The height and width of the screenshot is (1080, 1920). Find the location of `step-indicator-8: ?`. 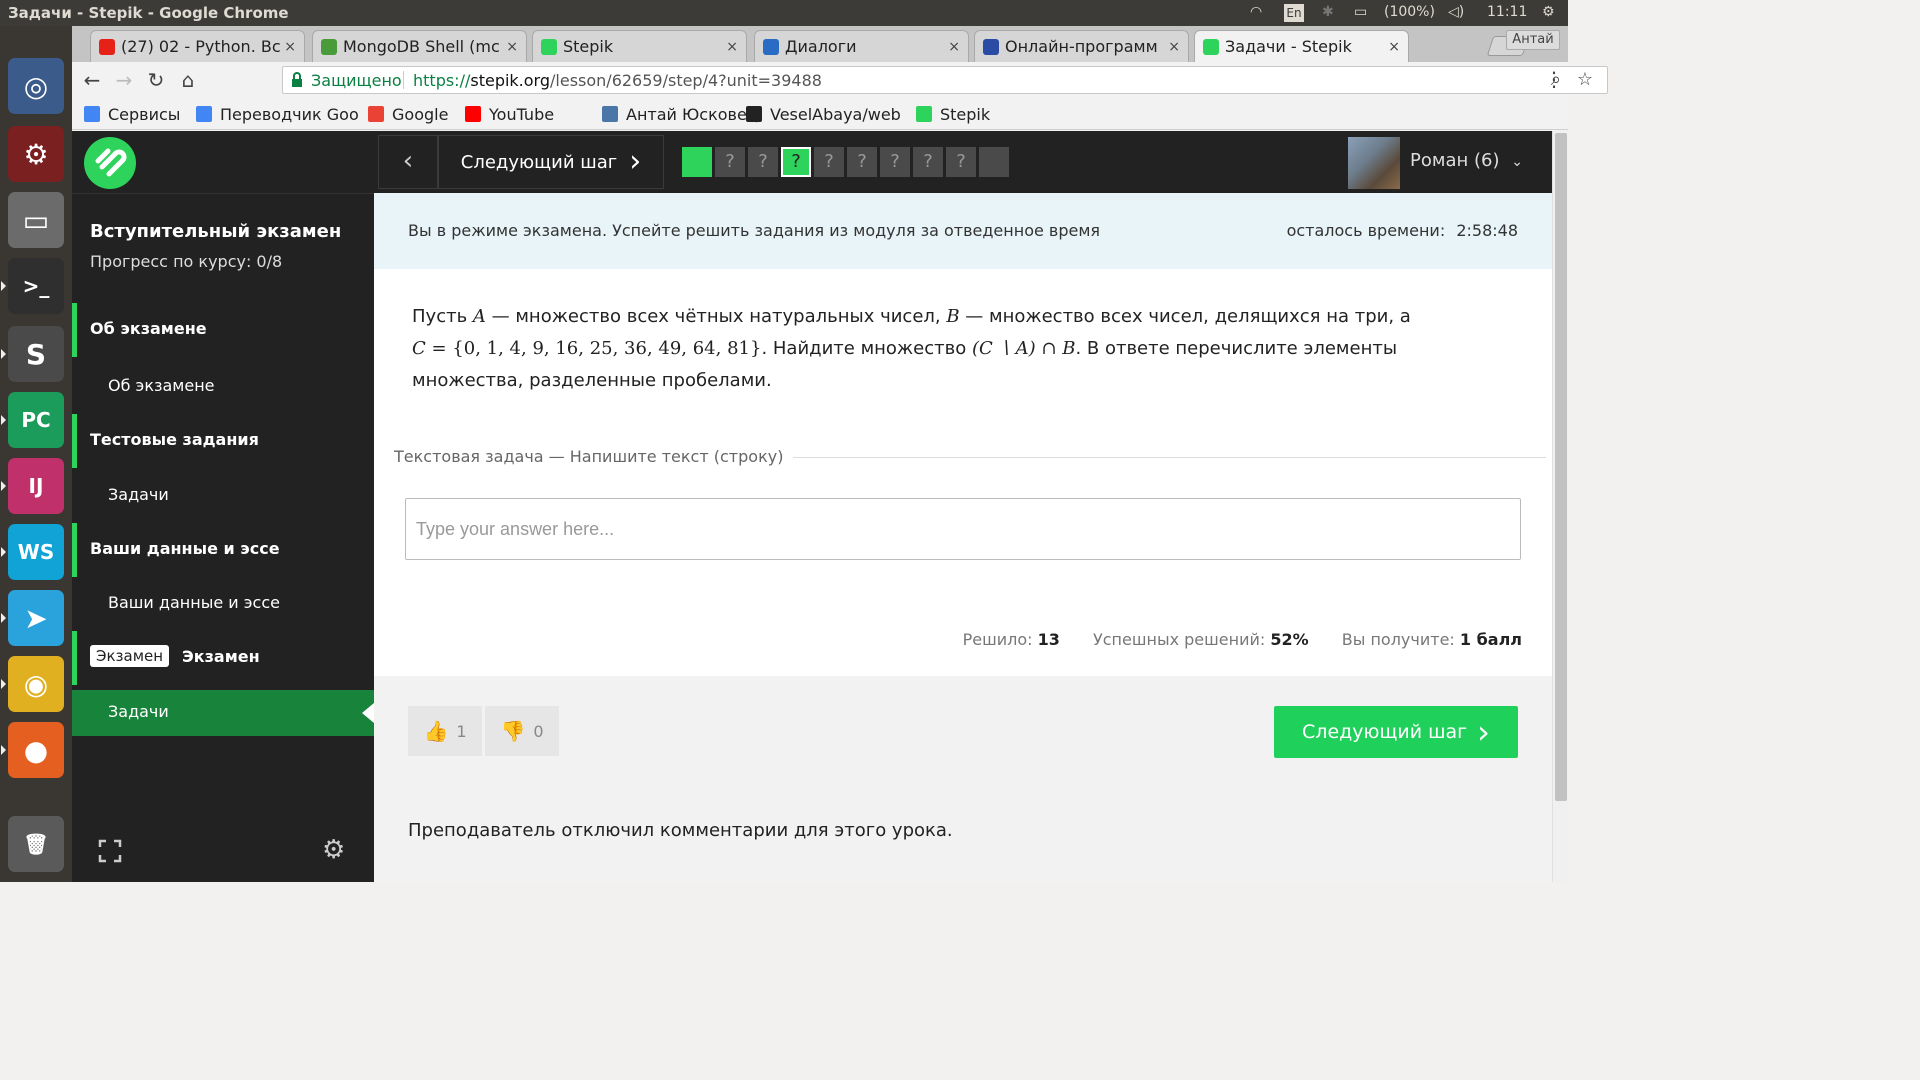

step-indicator-8: ? is located at coordinates (928, 162).